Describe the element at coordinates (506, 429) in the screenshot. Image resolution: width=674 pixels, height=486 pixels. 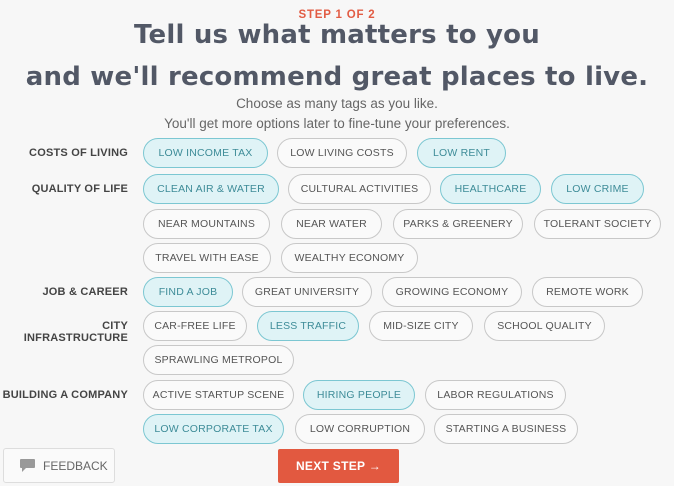
I see `tag-starting-a-business: STARTING A BUSINESS` at that location.